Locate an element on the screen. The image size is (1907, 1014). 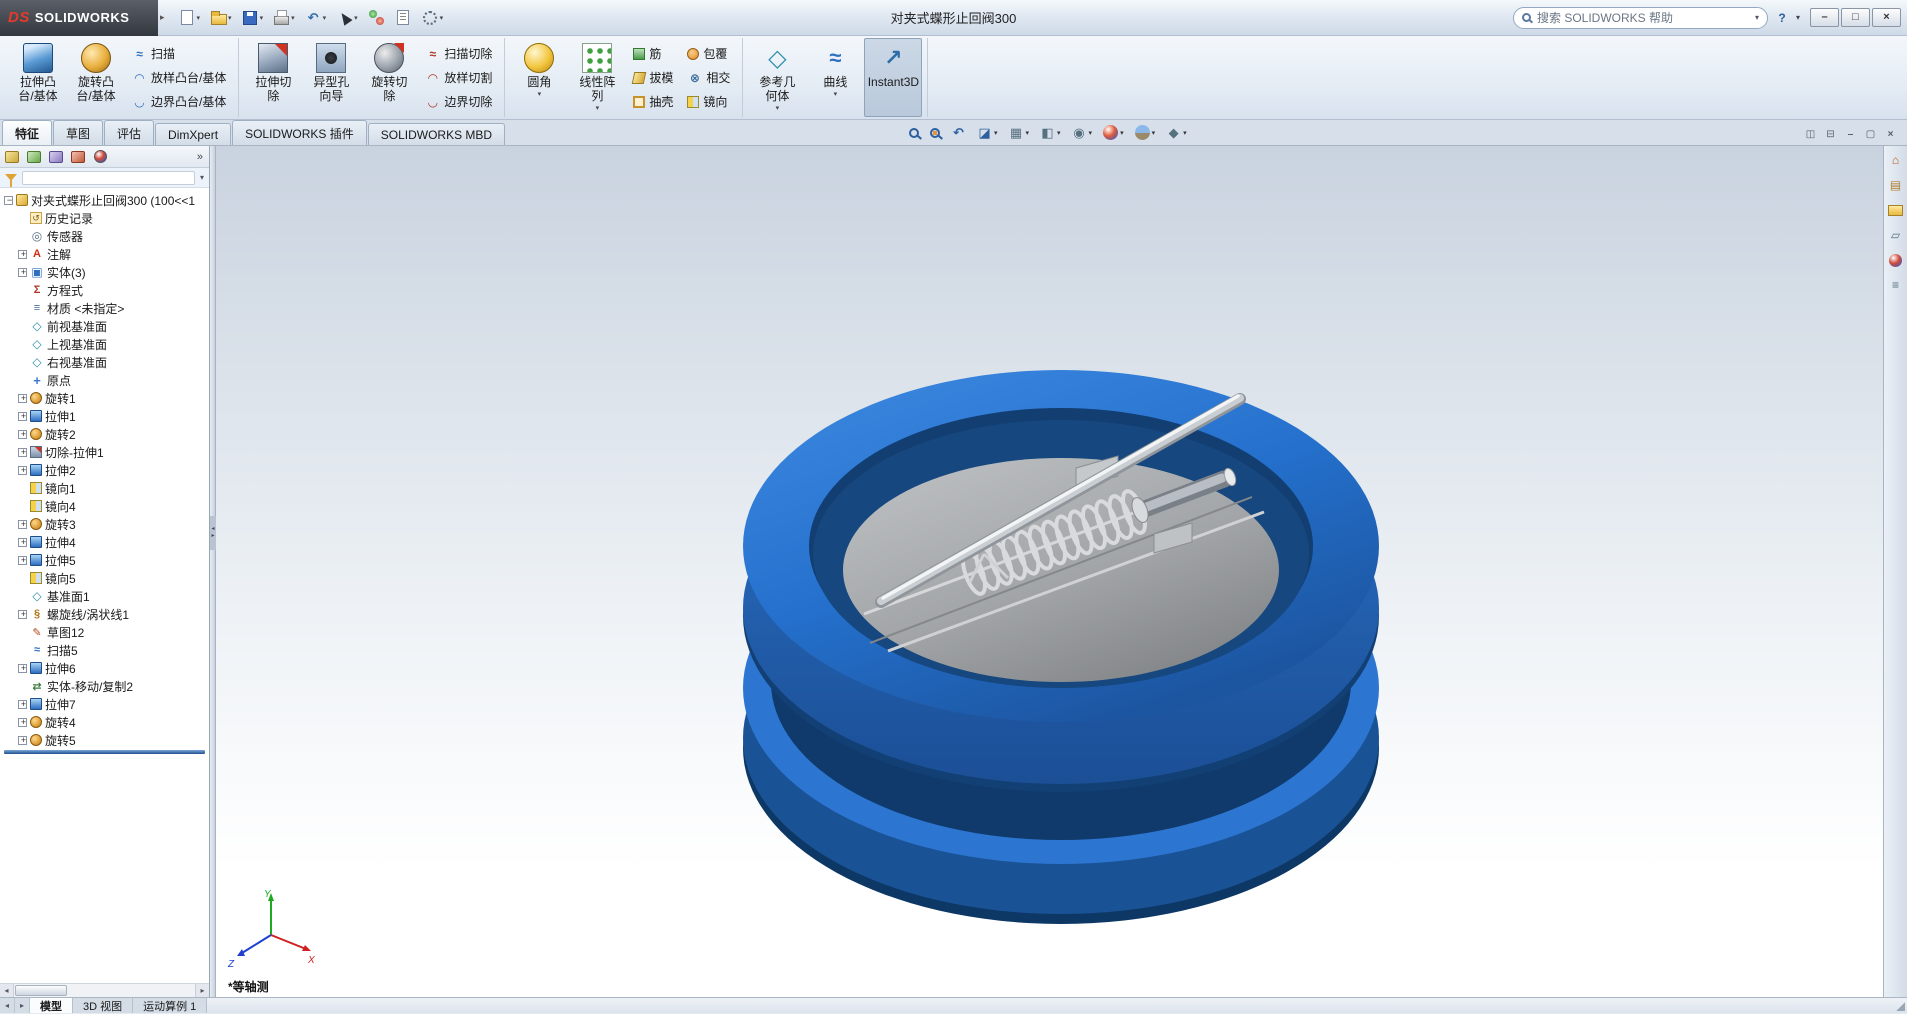
feature-tree-item: 切除-拉伸1 is located at coordinates (105, 452).